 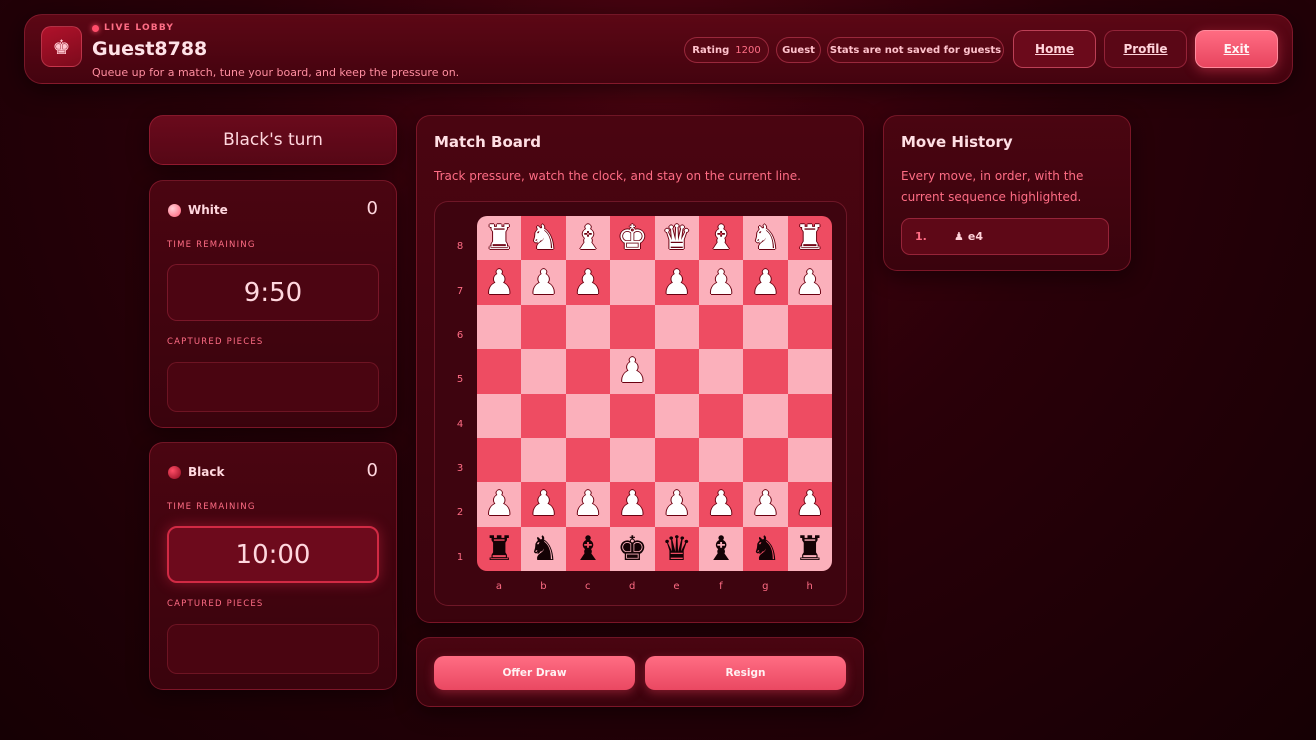 I want to click on square-d5: ♟, so click(x=632, y=371).